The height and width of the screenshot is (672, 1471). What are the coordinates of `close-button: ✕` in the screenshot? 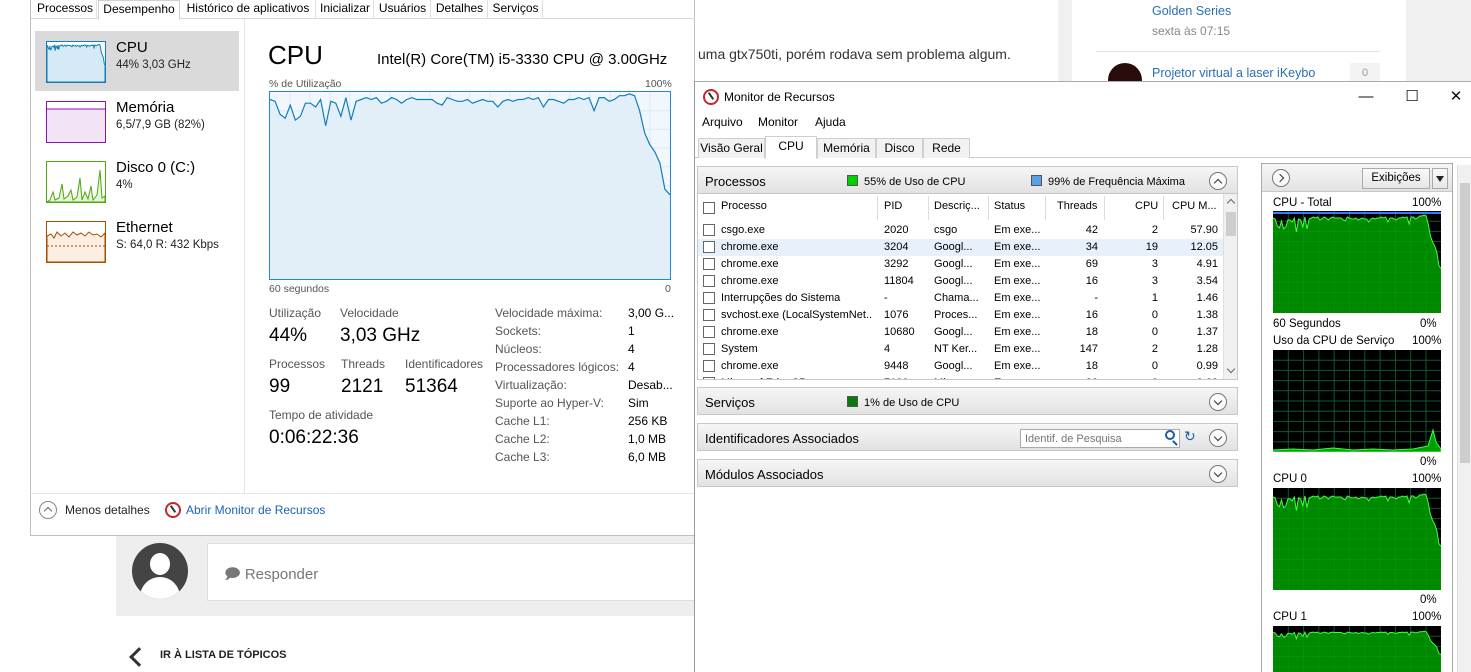 It's located at (1456, 97).